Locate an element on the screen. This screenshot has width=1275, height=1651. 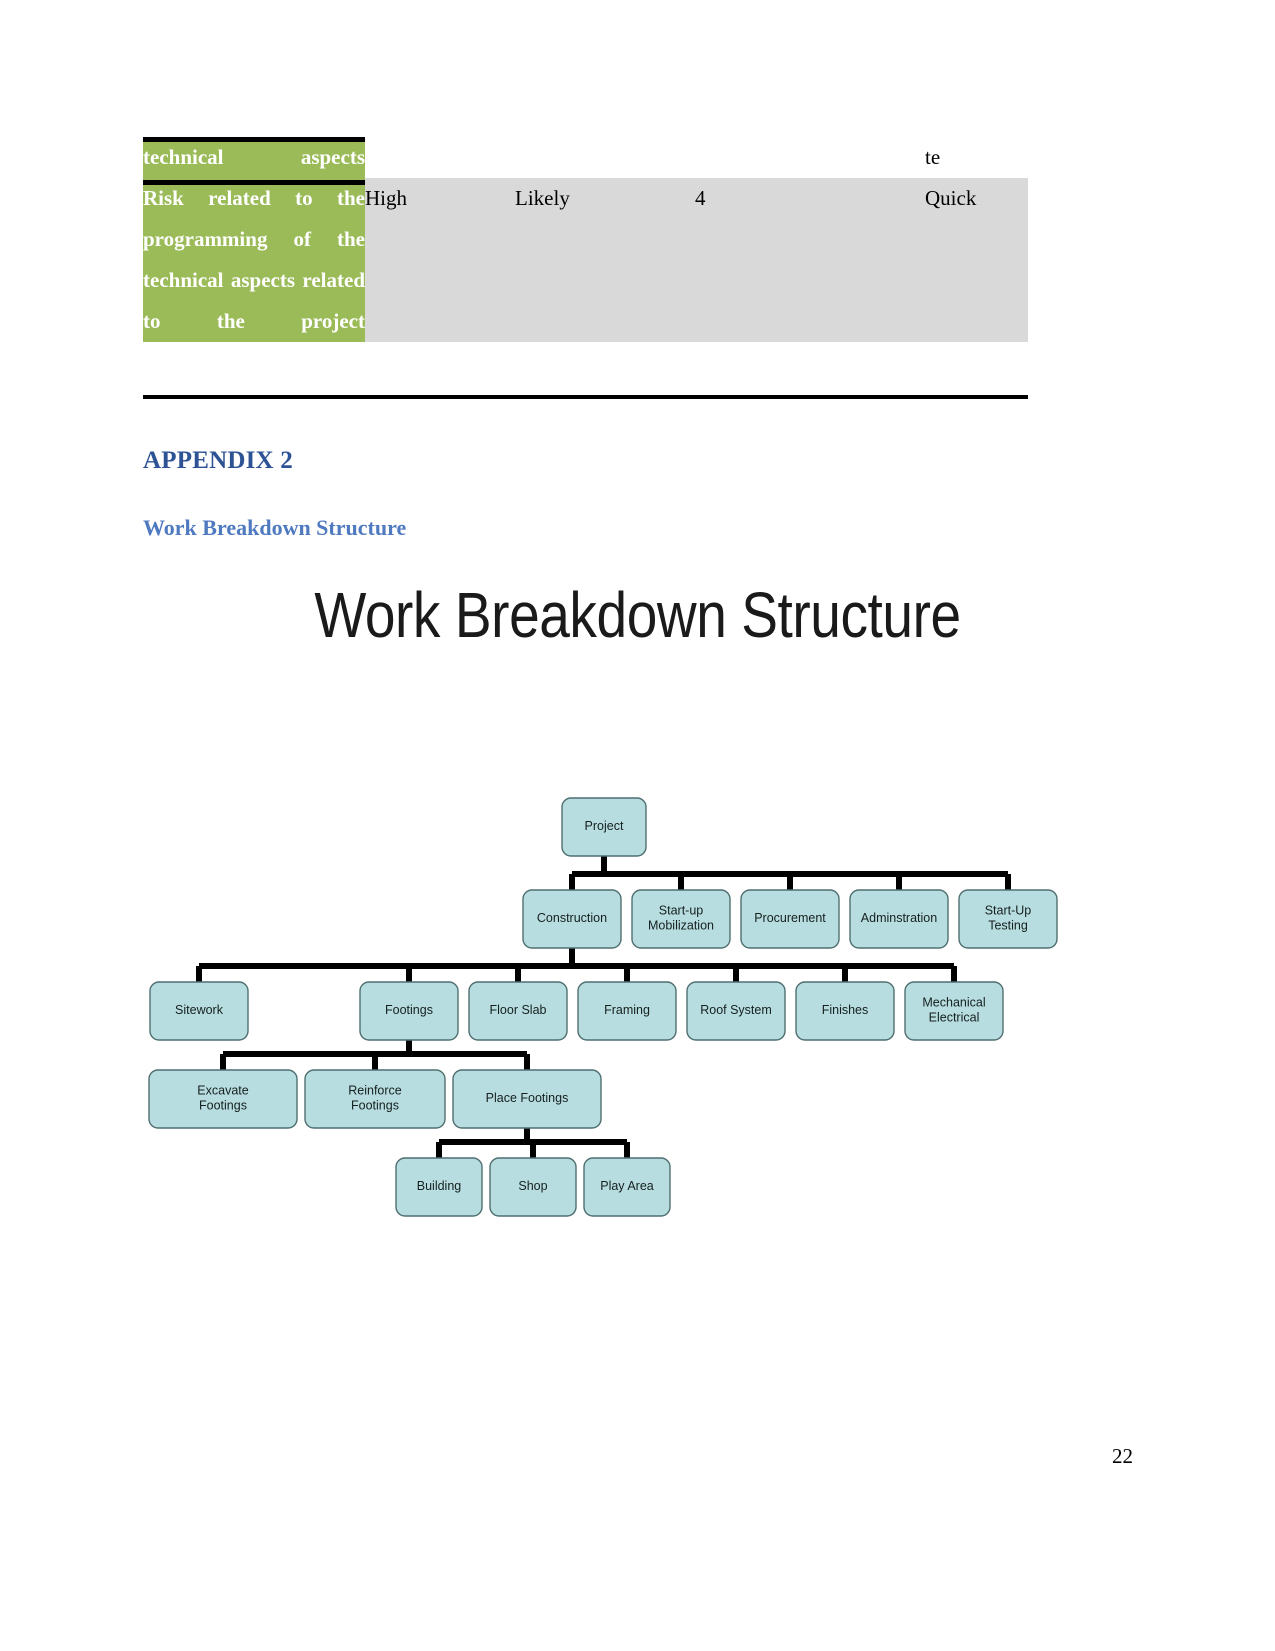
wbs-node-label: Footings is located at coordinates (409, 1010).